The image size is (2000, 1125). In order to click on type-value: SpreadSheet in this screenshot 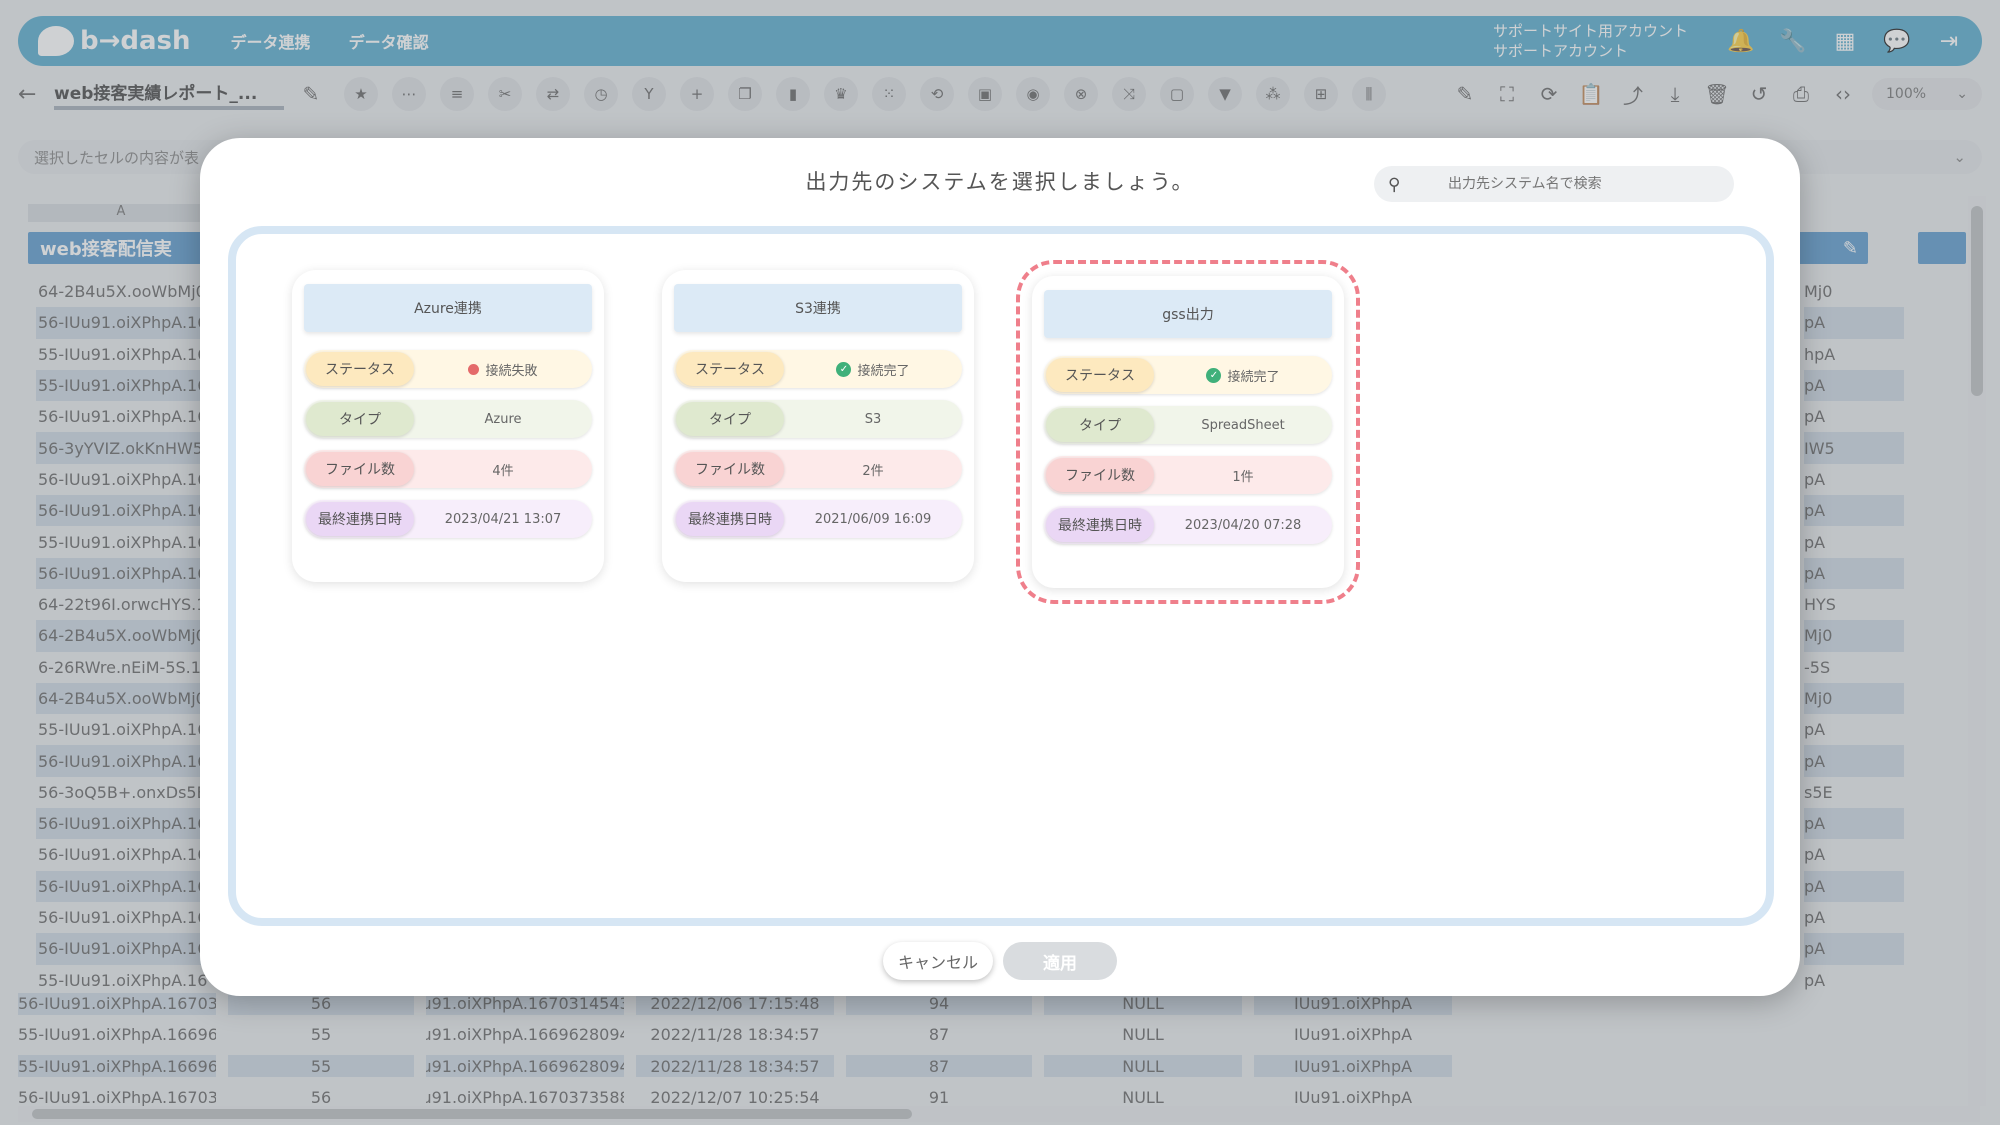, I will do `click(1243, 425)`.